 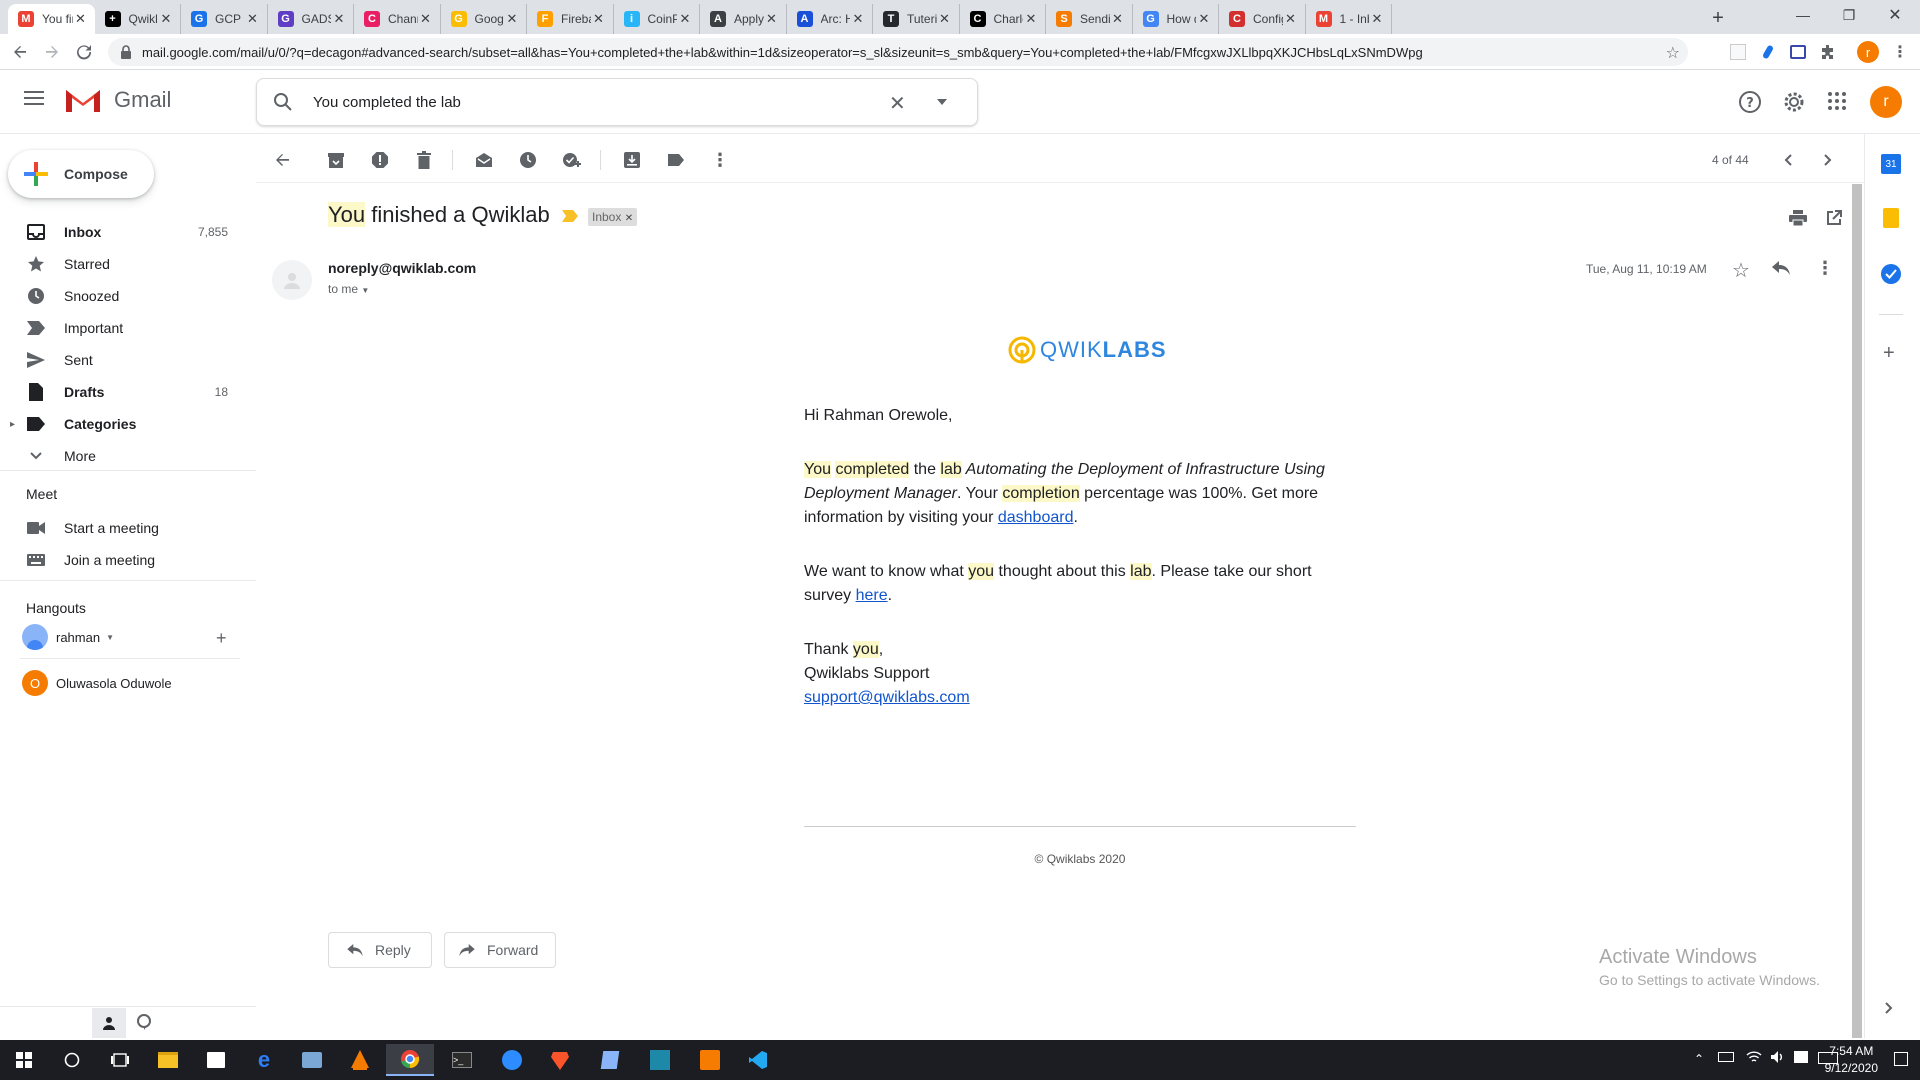 I want to click on important-marker-icon, so click(x=570, y=216).